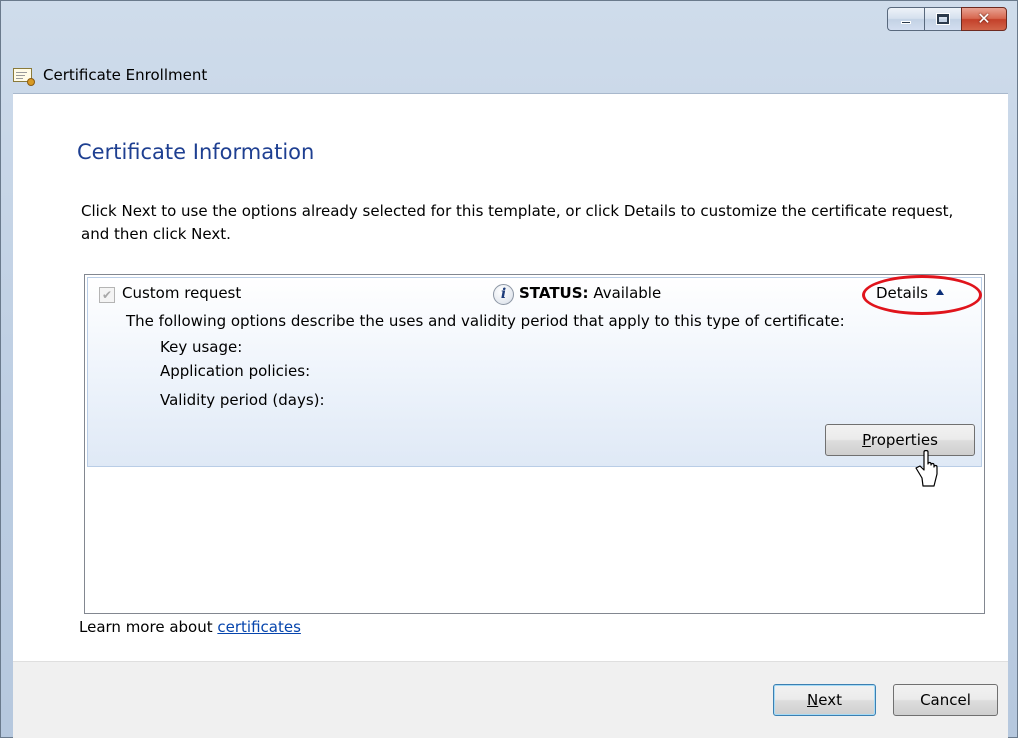  I want to click on learn-more-text: Learn more about certificates, so click(190, 627).